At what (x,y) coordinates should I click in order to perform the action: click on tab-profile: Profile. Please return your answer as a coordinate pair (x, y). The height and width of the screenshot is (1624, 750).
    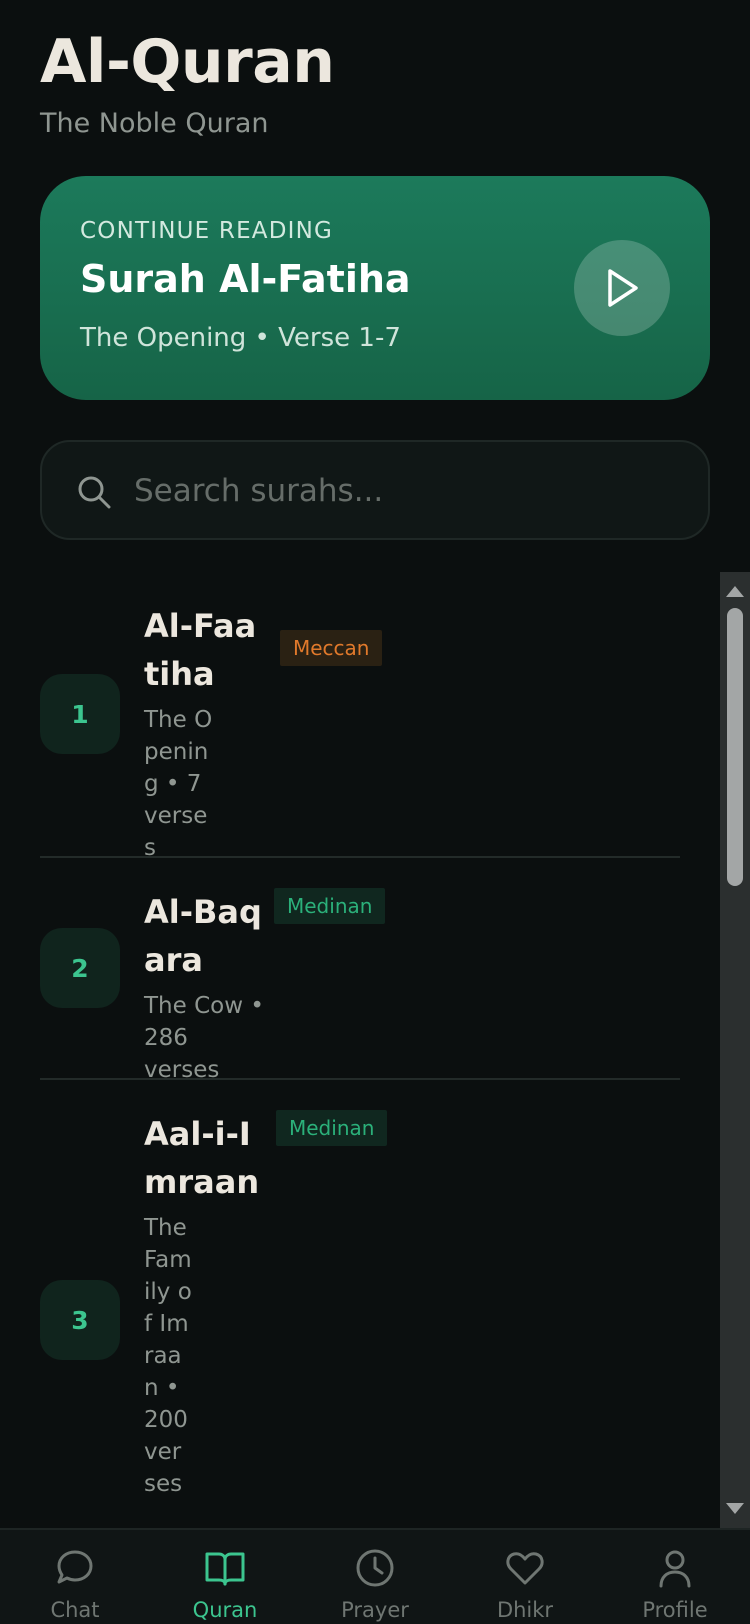
    Looking at the image, I should click on (675, 1577).